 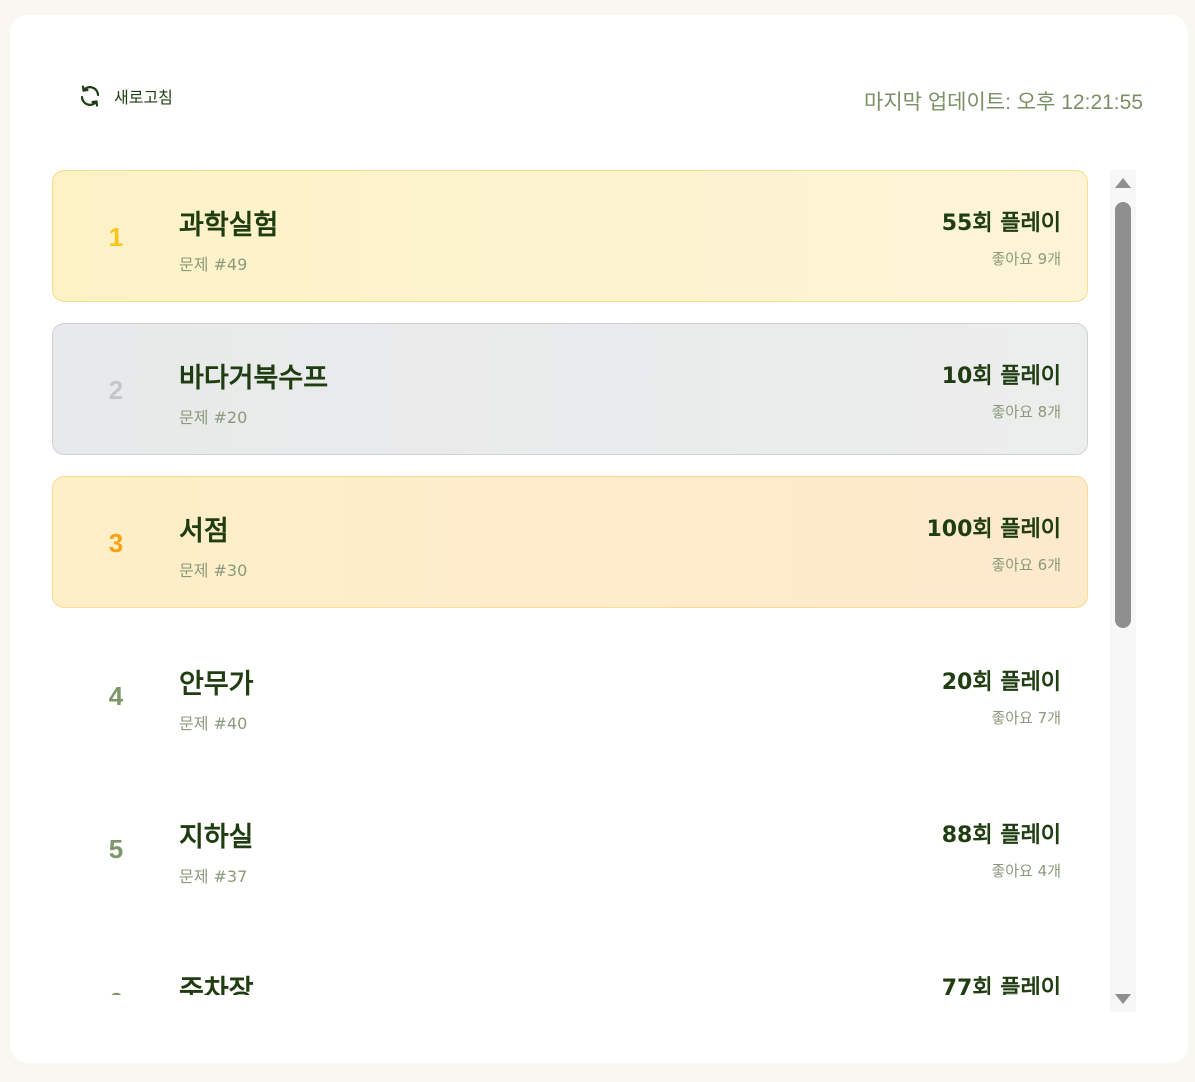 I want to click on play-count: 10회 플레이, so click(x=1001, y=376).